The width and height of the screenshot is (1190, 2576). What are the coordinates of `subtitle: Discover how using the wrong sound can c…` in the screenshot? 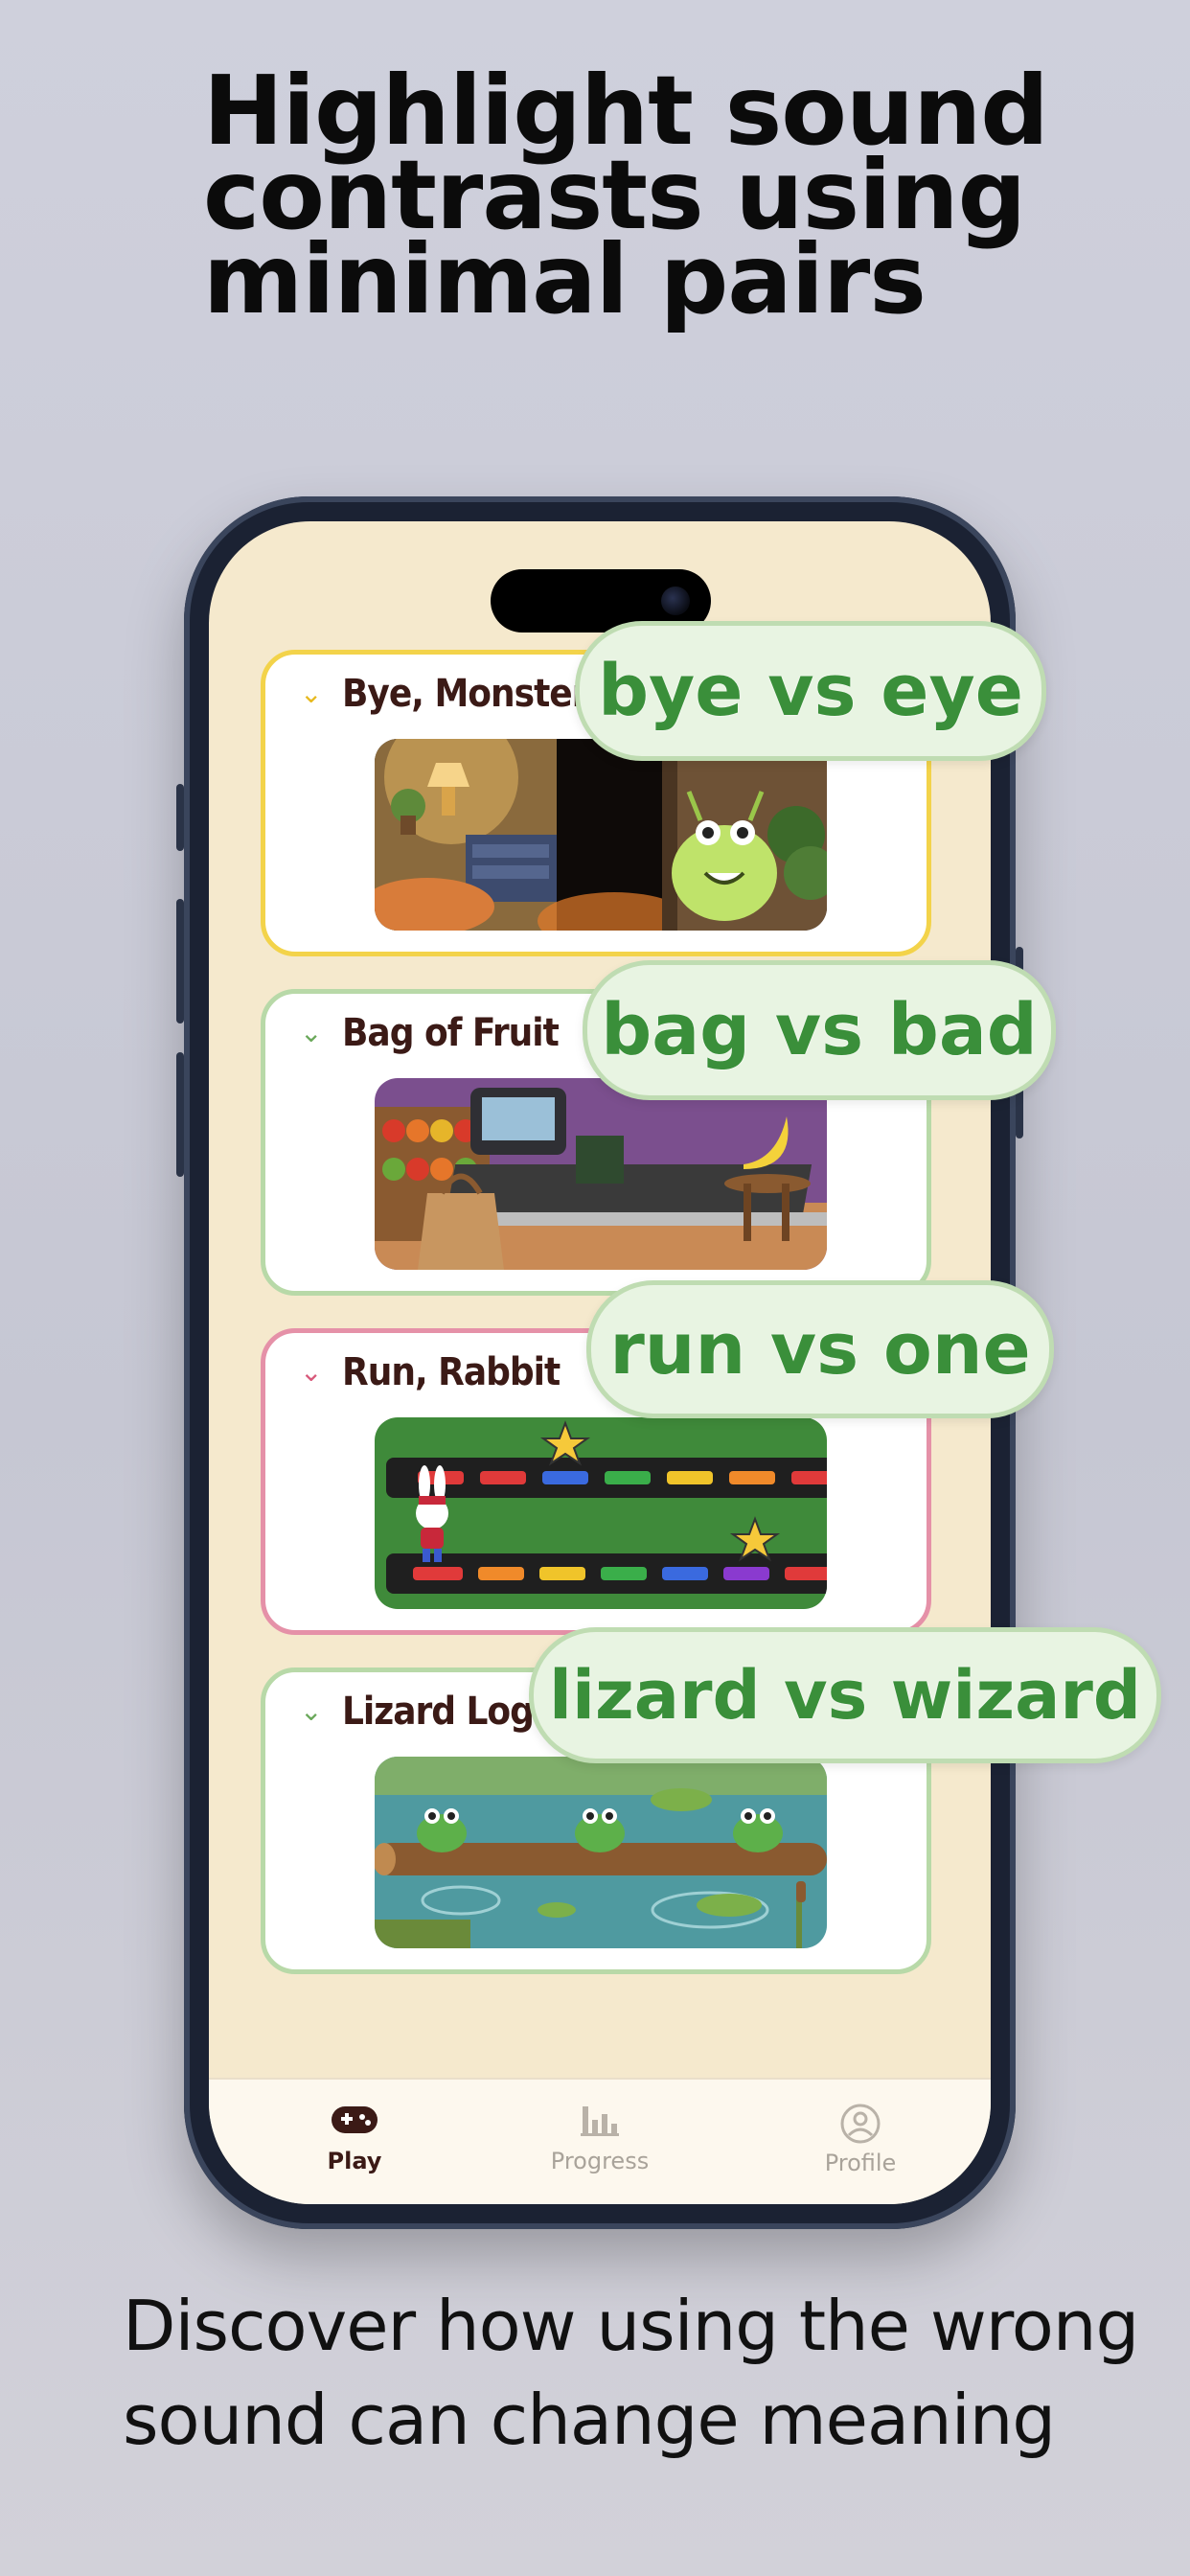 It's located at (650, 2373).